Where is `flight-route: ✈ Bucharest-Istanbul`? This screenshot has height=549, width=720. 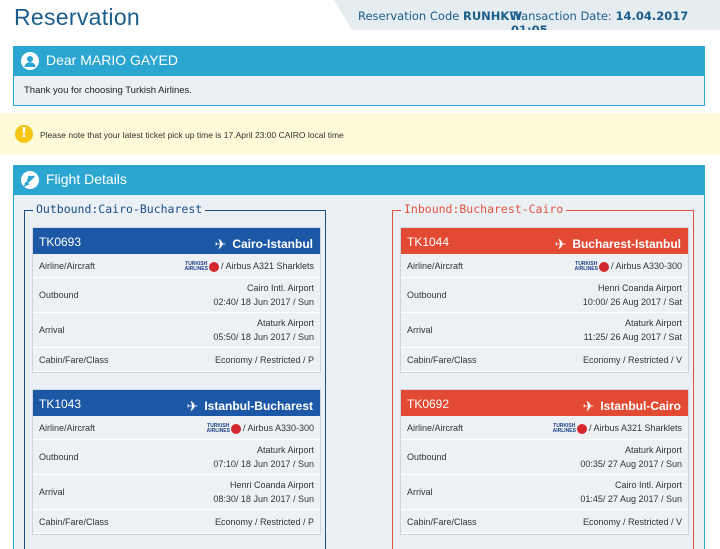 flight-route: ✈ Bucharest-Istanbul is located at coordinates (618, 243).